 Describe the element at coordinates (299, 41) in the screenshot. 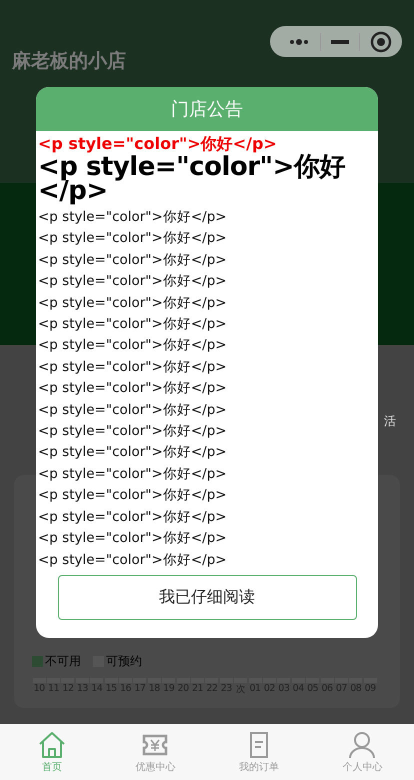

I see `more-icon` at that location.